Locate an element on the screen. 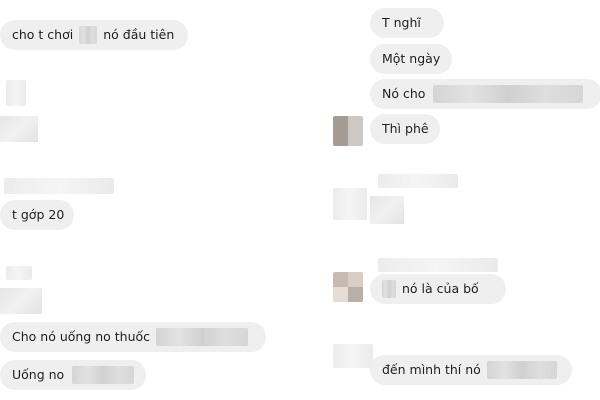 The image size is (600, 400). message-text: đến mình thí nó is located at coordinates (431, 369).